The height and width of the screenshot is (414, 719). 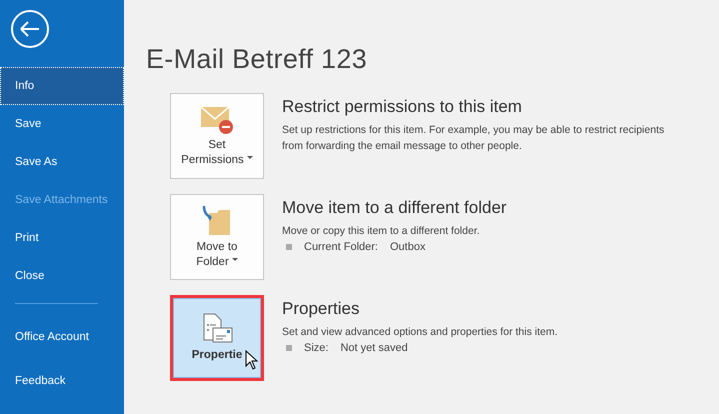 I want to click on sidebar-item: Info, so click(x=62, y=86).